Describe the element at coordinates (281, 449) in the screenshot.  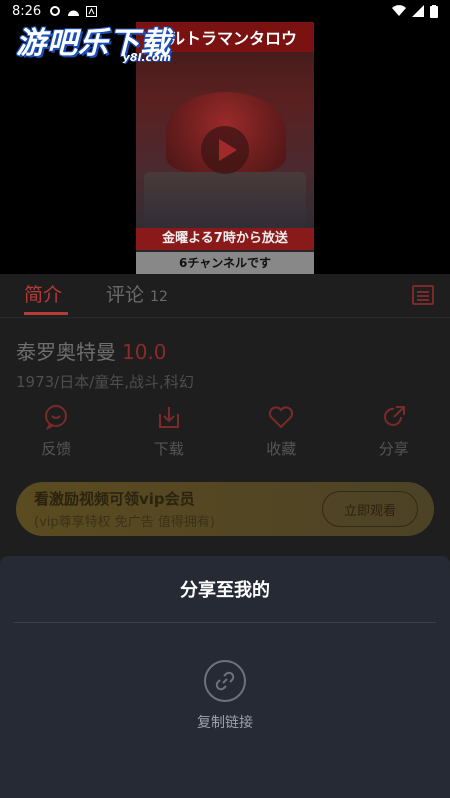
I see `favorite-label: 收藏` at that location.